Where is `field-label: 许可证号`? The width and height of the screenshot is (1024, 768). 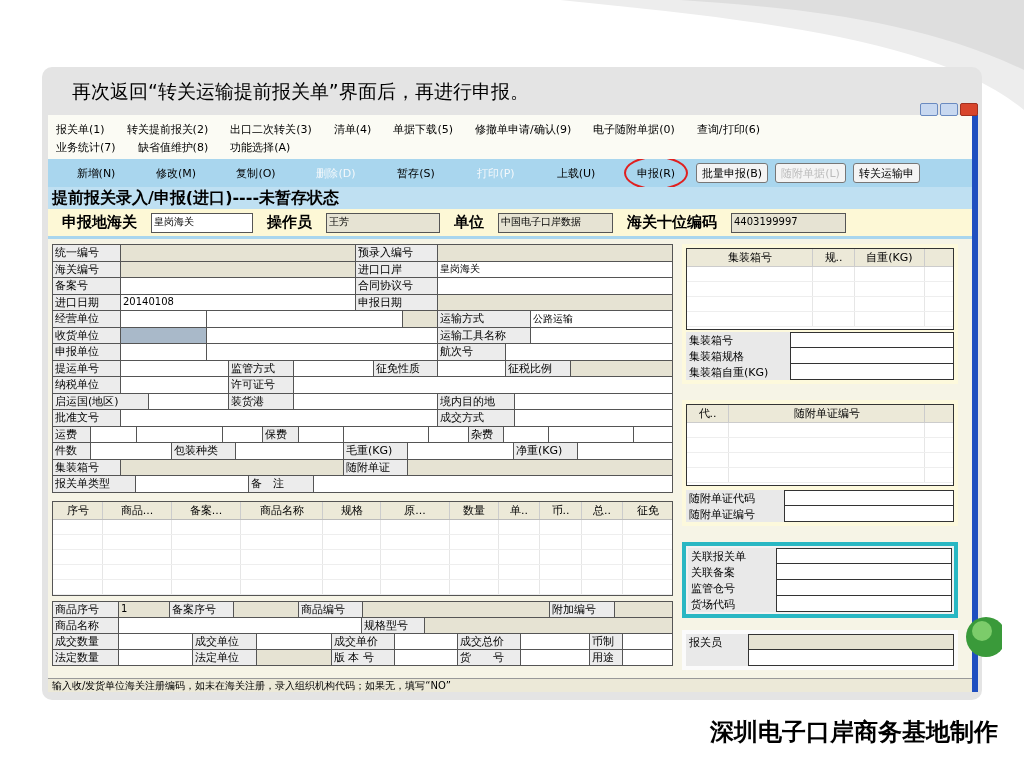 field-label: 许可证号 is located at coordinates (261, 385).